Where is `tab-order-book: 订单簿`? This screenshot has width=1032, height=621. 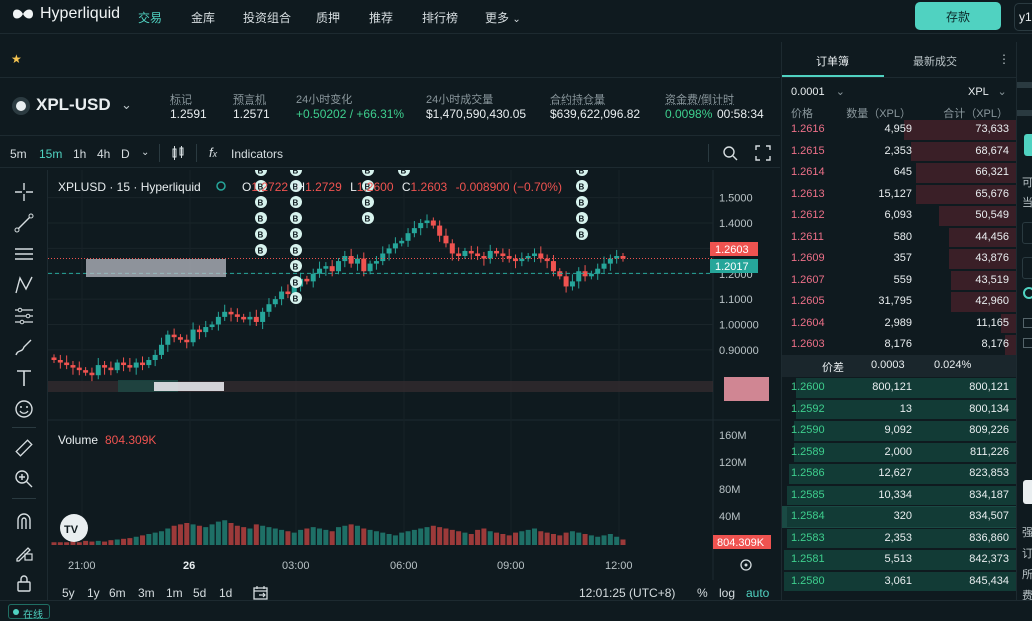 tab-order-book: 订单簿 is located at coordinates (832, 61).